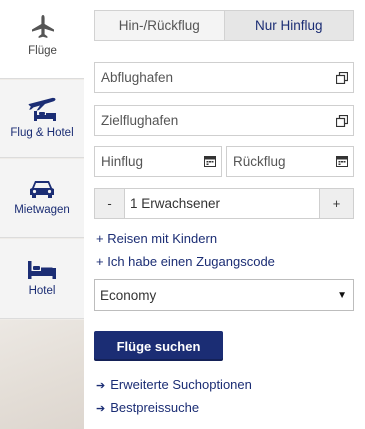 Image resolution: width=365 pixels, height=429 pixels. Describe the element at coordinates (42, 133) in the screenshot. I see `nav-label: Flug & Hotel` at that location.